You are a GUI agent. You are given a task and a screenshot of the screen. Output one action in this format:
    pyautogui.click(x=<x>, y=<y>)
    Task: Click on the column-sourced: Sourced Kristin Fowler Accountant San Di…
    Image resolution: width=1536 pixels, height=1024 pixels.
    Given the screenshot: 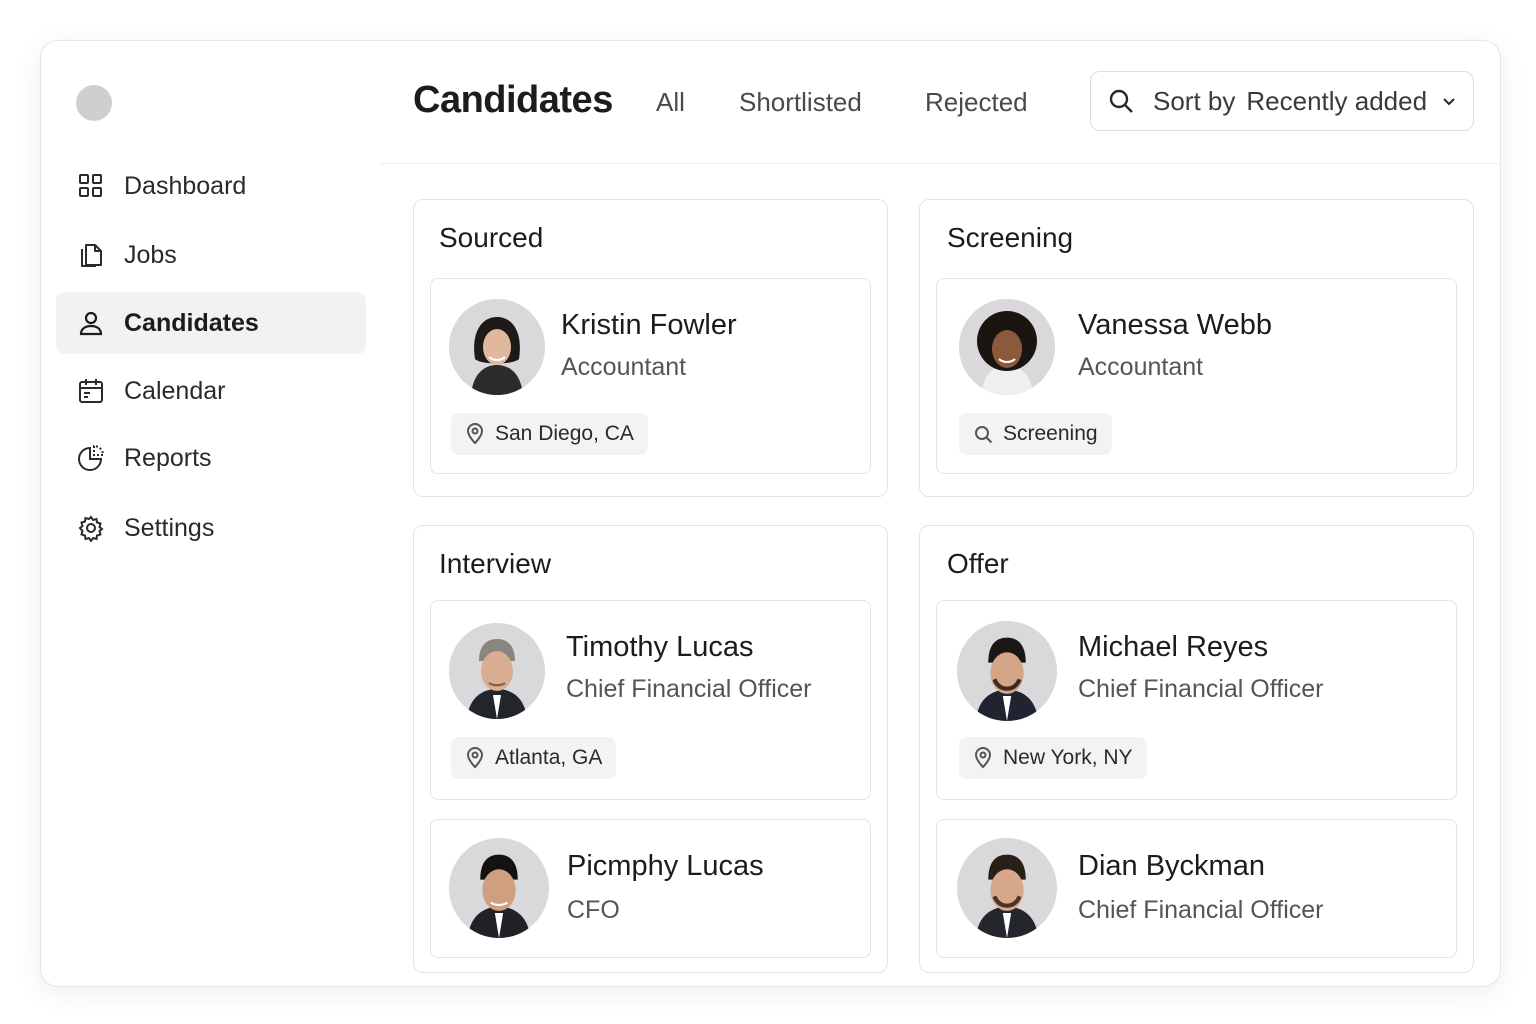 What is the action you would take?
    pyautogui.click(x=650, y=348)
    